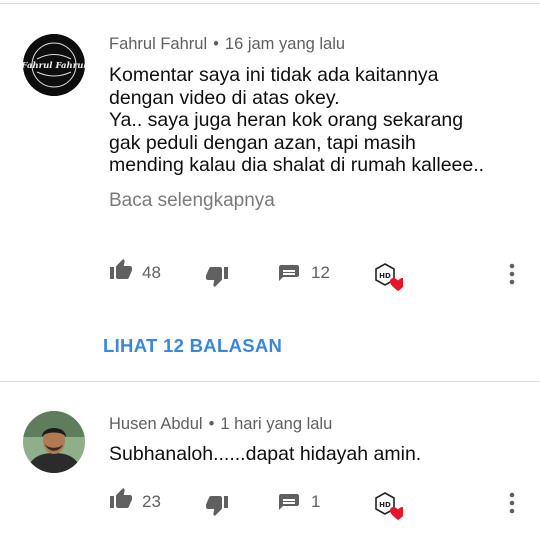 The width and height of the screenshot is (540, 555). What do you see at coordinates (224, 97) in the screenshot?
I see `comment-line: dengan video di atas okey.` at bounding box center [224, 97].